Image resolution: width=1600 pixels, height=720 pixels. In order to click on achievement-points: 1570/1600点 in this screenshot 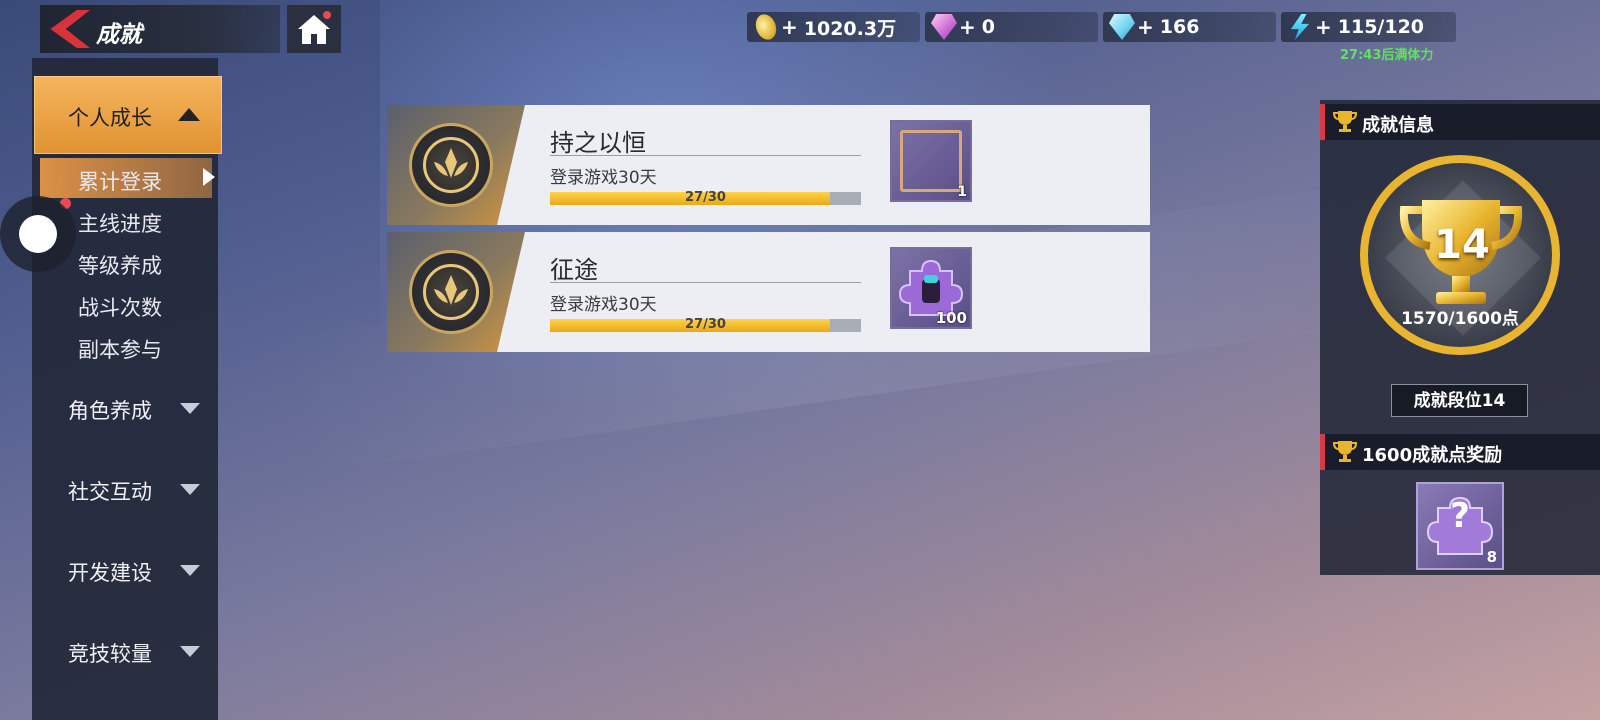, I will do `click(1460, 319)`.